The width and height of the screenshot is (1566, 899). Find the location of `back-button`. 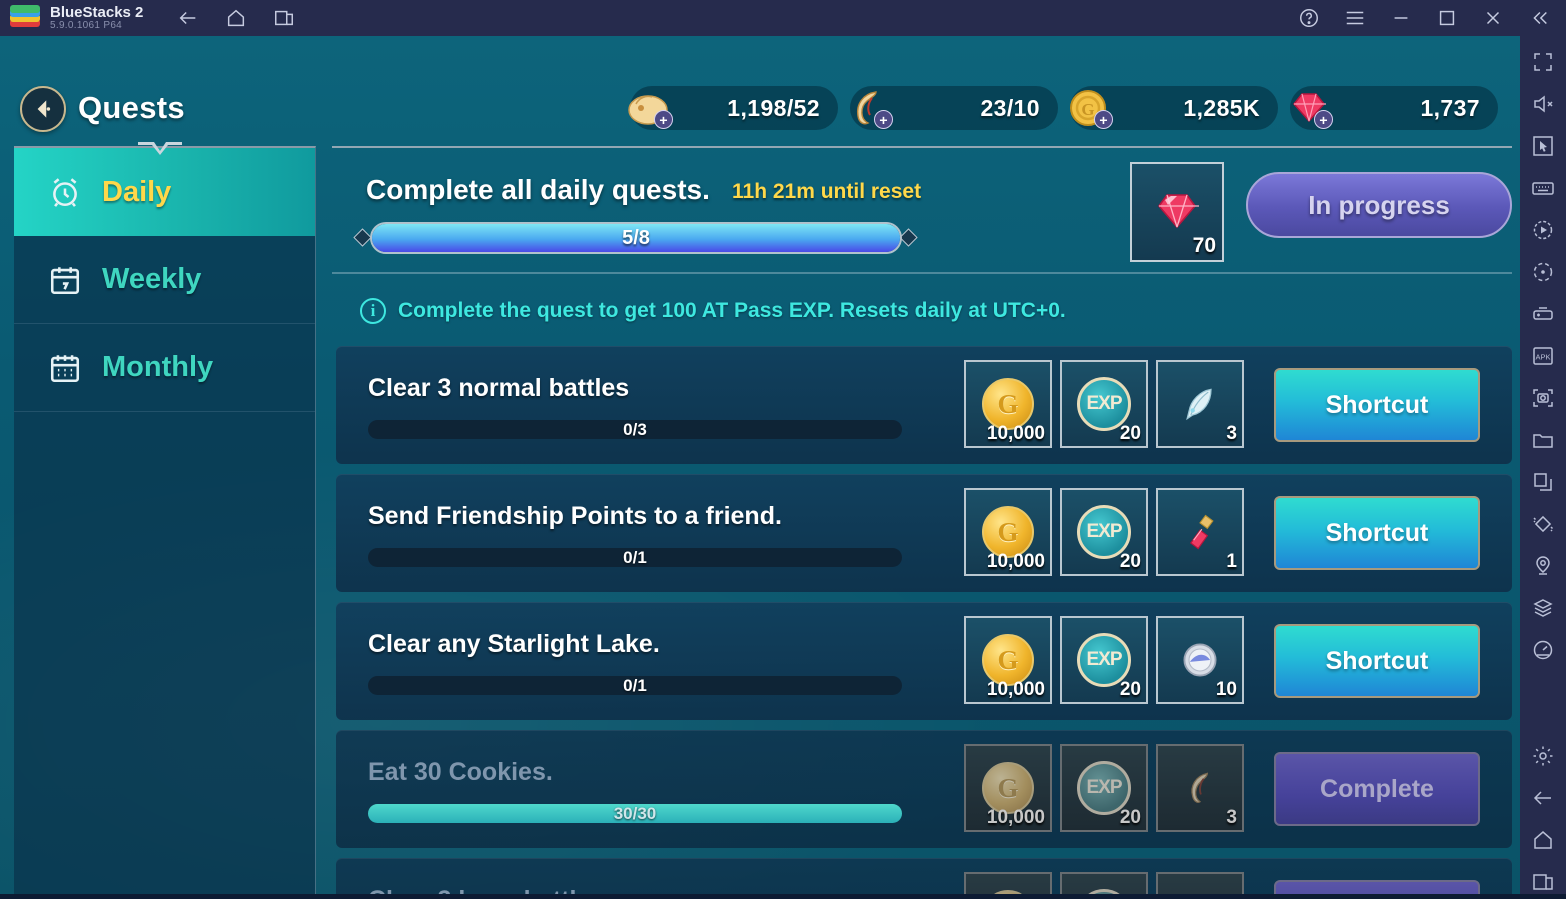

back-button is located at coordinates (43, 109).